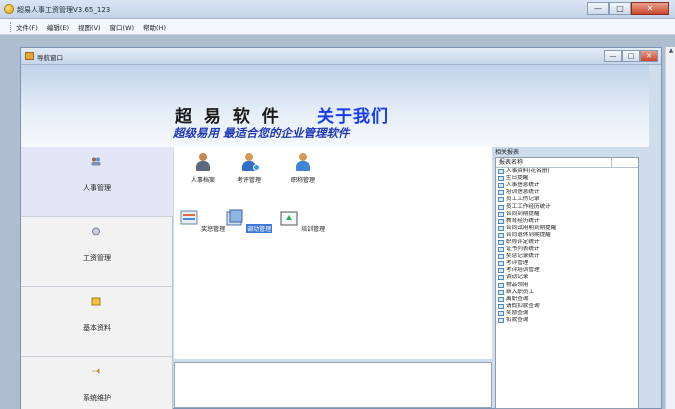  I want to click on about-us-link: 关于我们, so click(353, 114).